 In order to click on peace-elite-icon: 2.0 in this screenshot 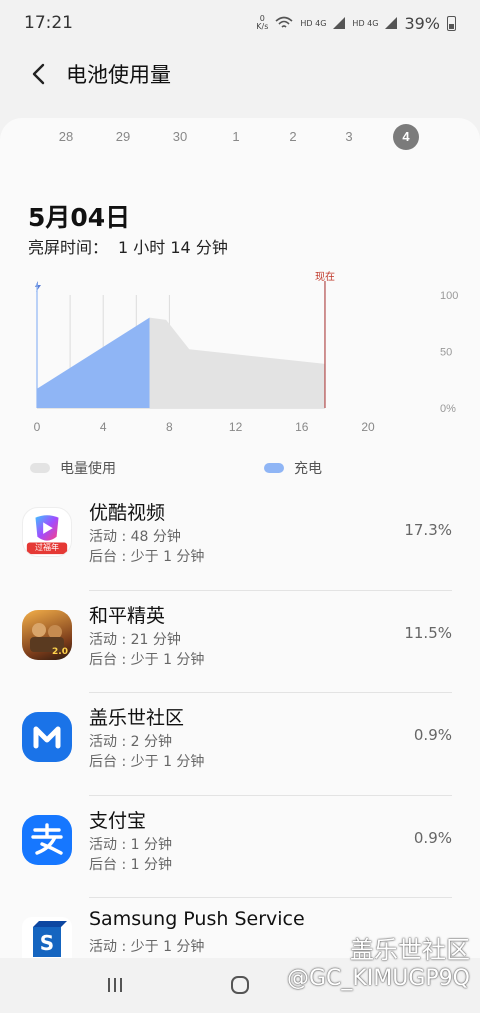, I will do `click(47, 634)`.